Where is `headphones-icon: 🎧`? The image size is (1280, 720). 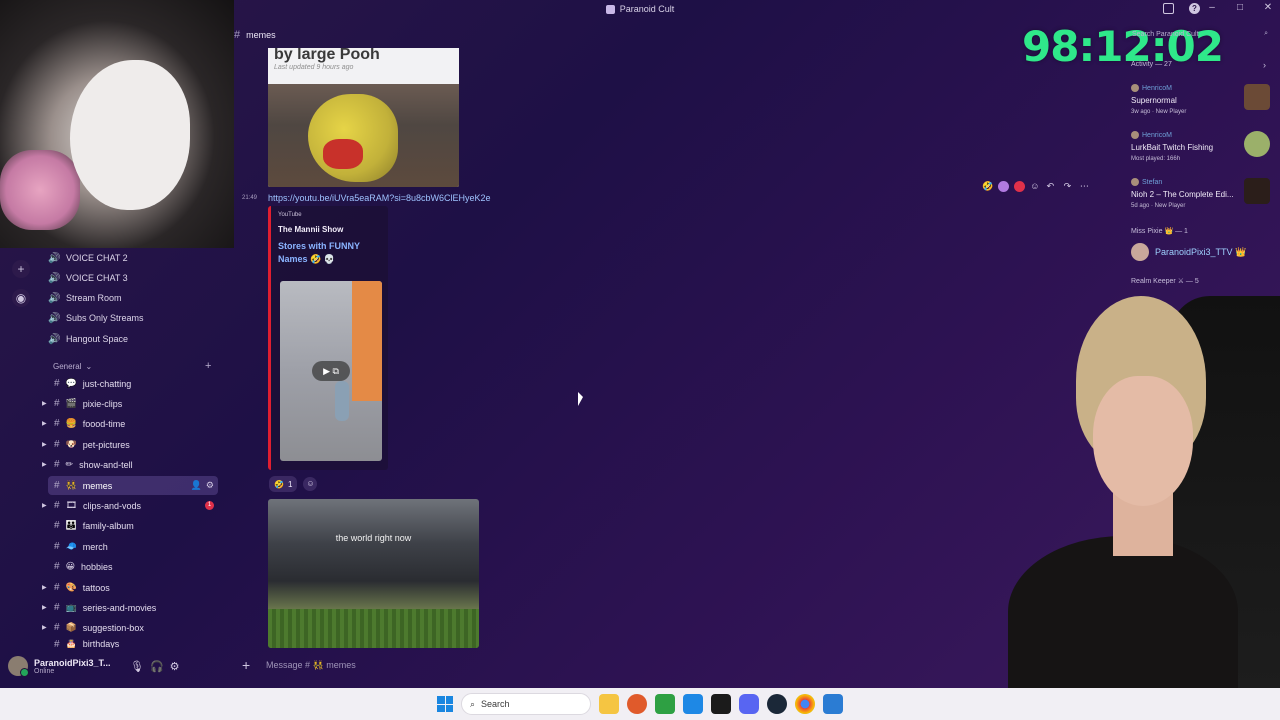 headphones-icon: 🎧 is located at coordinates (157, 666).